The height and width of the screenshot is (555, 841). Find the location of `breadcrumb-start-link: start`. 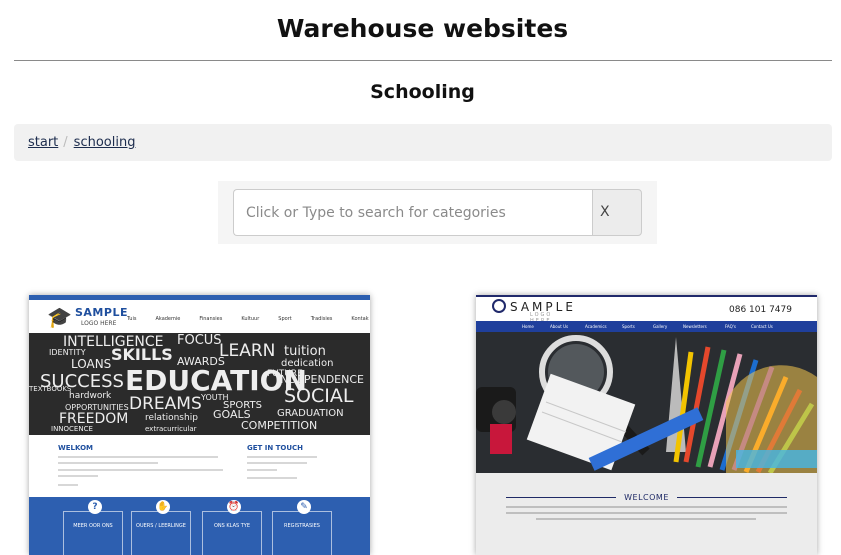

breadcrumb-start-link: start is located at coordinates (43, 142).